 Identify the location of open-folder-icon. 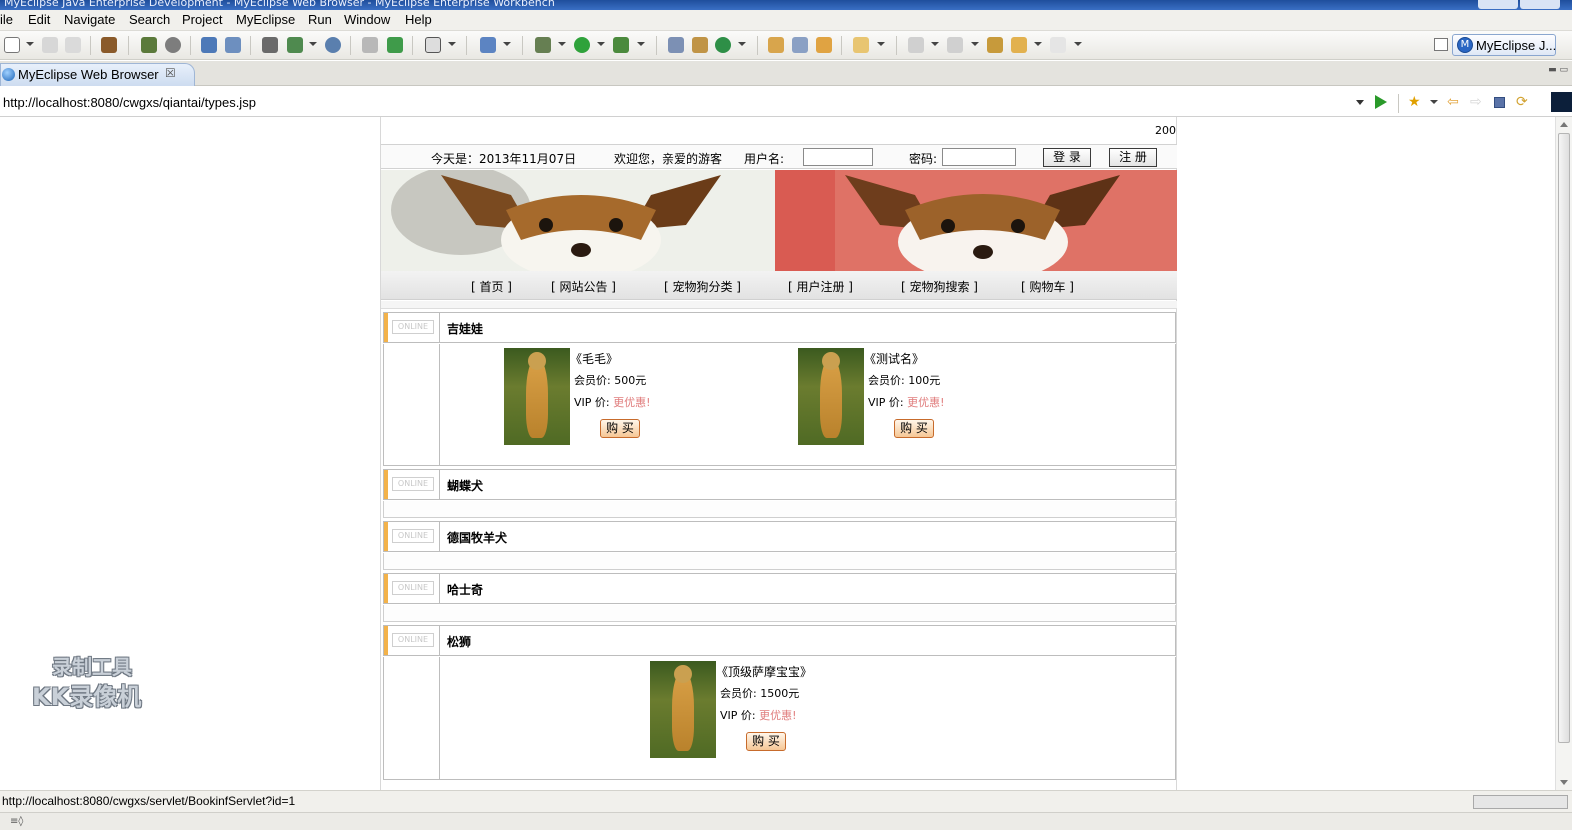
(370, 45).